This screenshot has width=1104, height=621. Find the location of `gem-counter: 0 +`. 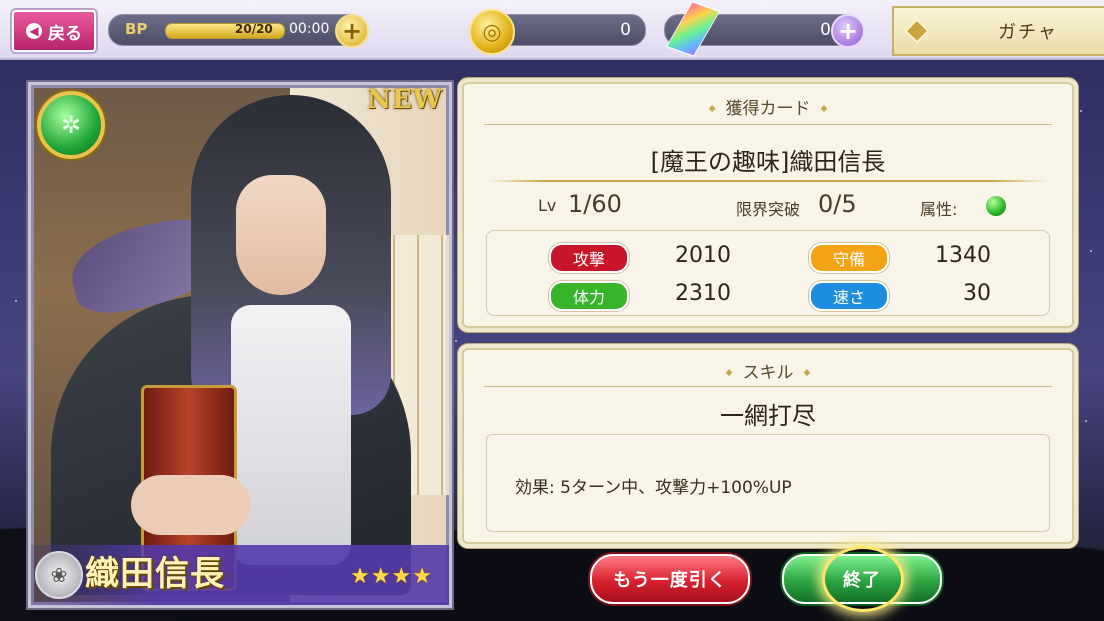

gem-counter: 0 + is located at coordinates (764, 29).